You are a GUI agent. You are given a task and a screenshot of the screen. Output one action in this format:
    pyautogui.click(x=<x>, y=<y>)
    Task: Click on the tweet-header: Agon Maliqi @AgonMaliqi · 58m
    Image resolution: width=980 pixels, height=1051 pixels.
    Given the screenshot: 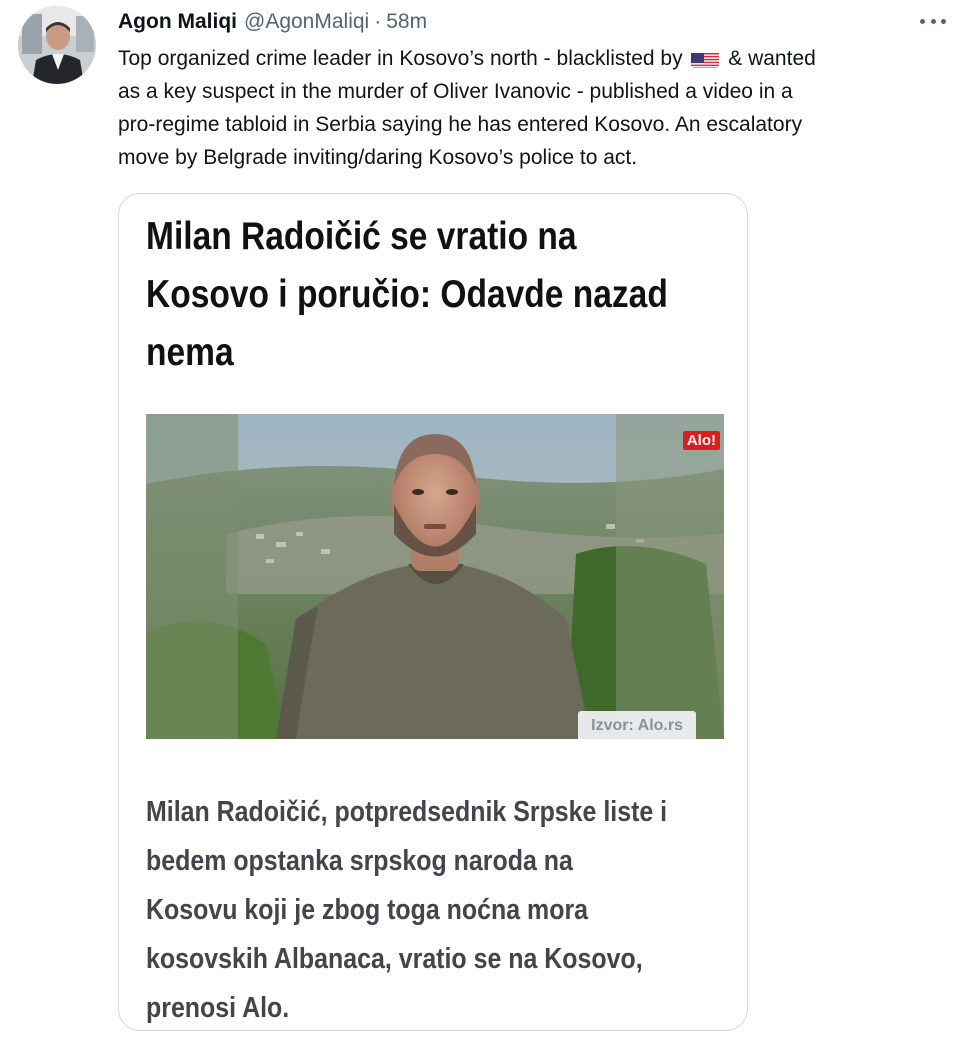 What is the action you would take?
    pyautogui.click(x=272, y=22)
    